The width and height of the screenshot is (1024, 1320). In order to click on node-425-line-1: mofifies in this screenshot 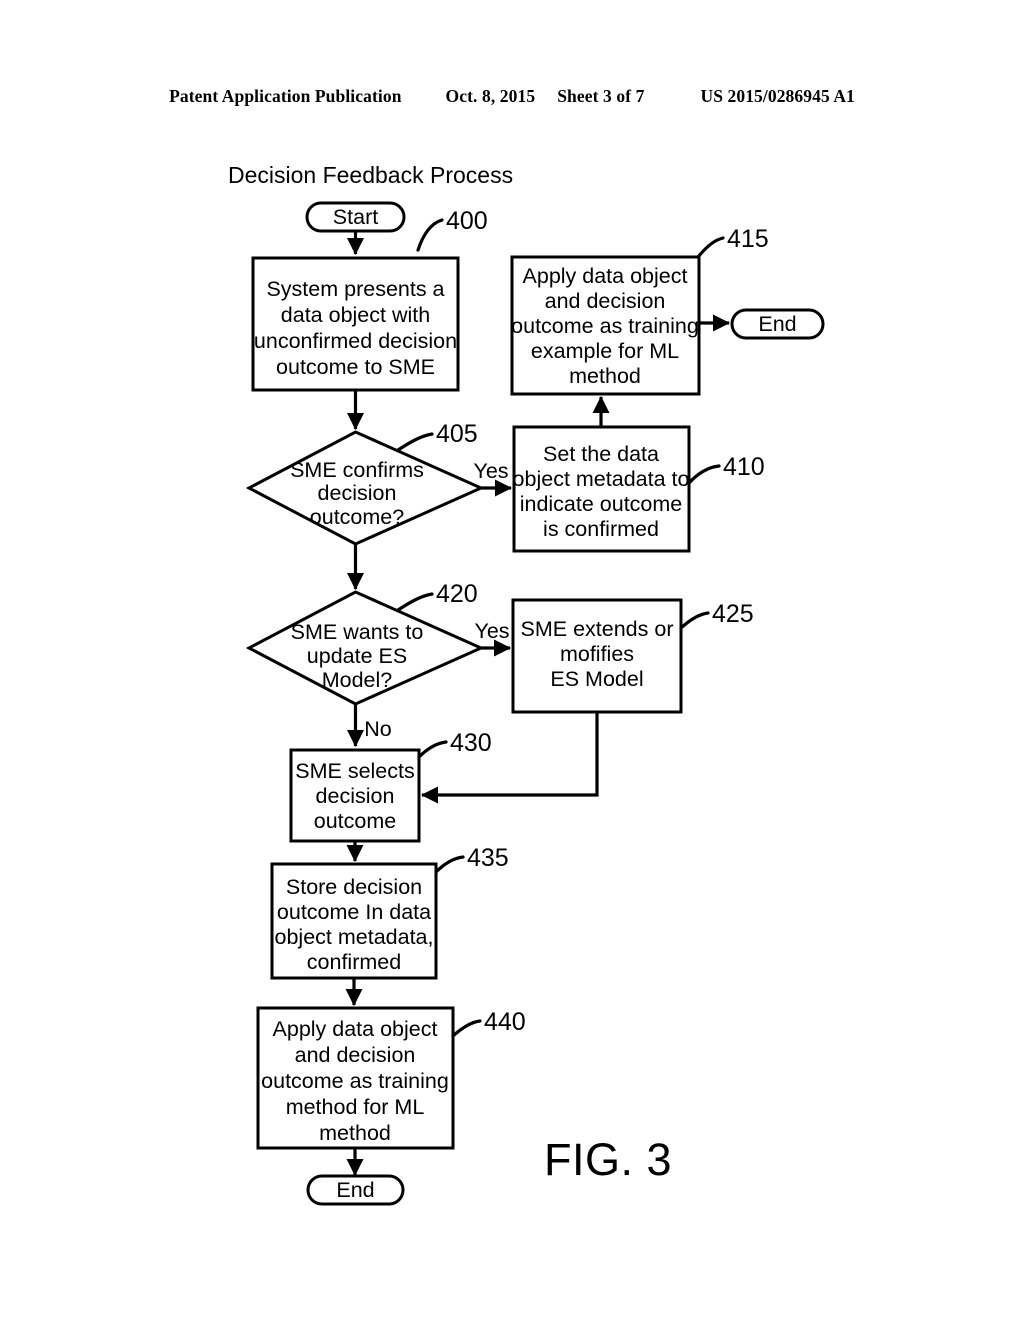, I will do `click(597, 654)`.